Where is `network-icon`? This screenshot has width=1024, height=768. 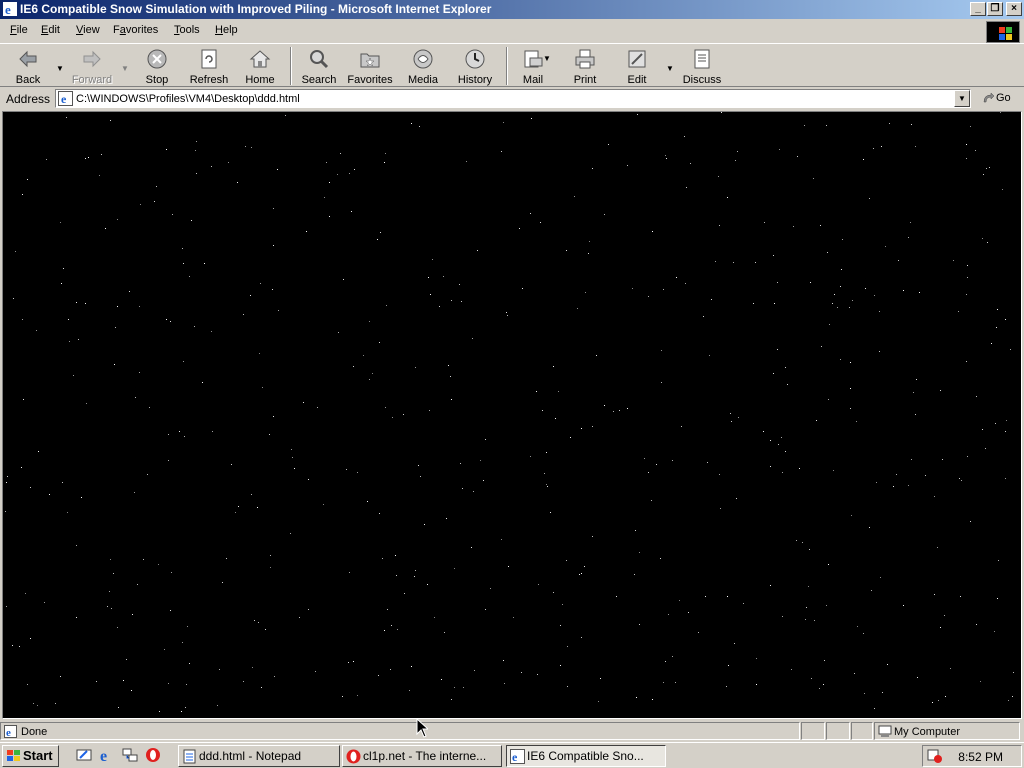 network-icon is located at coordinates (130, 755).